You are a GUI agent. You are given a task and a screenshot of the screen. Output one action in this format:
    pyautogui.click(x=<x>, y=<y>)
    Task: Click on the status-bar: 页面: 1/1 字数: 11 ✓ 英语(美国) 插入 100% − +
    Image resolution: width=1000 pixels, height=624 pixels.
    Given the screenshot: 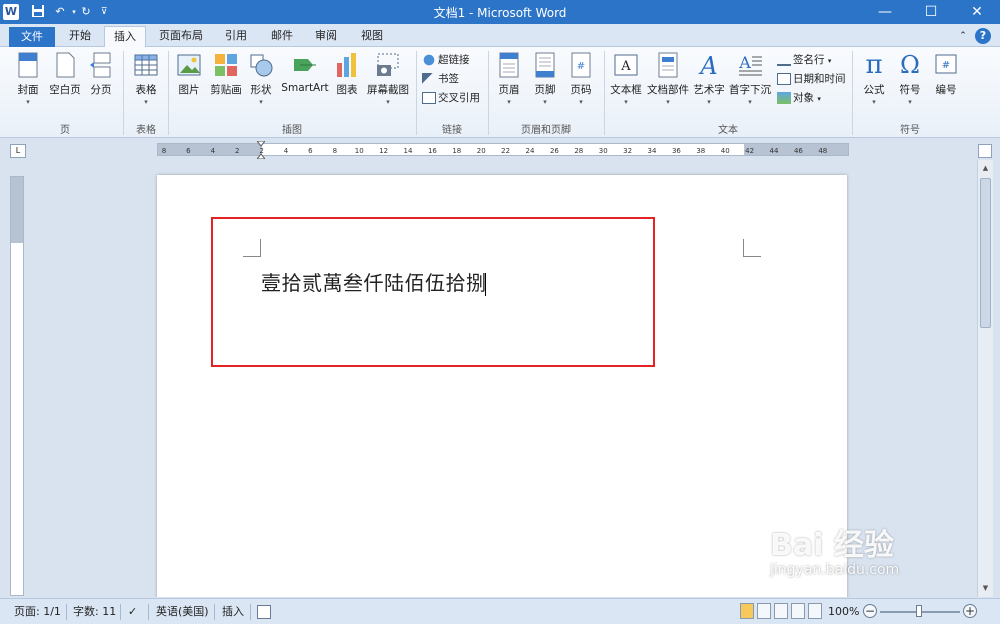 What is the action you would take?
    pyautogui.click(x=500, y=611)
    